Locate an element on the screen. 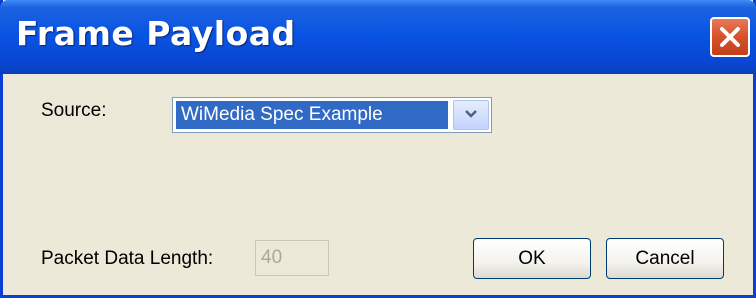 The width and height of the screenshot is (756, 298). source-selected-value: WiMedia Spec Example is located at coordinates (312, 115).